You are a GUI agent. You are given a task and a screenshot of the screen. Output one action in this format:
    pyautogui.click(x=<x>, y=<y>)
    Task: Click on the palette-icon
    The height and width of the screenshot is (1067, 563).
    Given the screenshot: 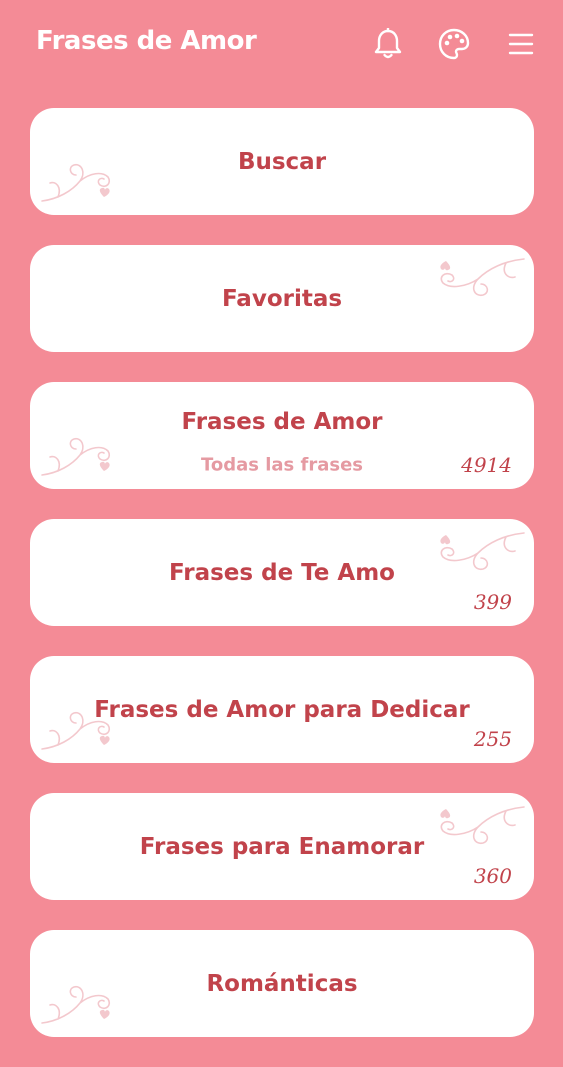 What is the action you would take?
    pyautogui.click(x=454, y=44)
    